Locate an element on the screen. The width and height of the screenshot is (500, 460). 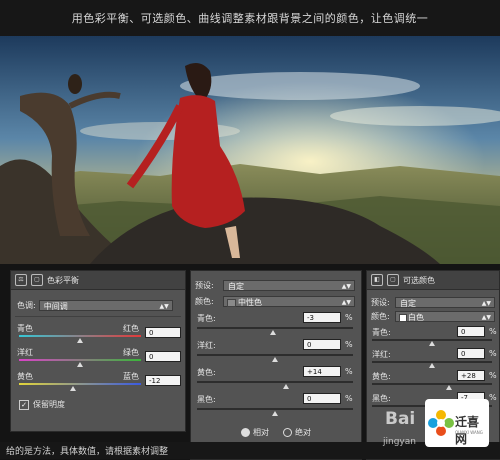
footer-text: 给的是方法，具体数值，请根据素材调整 is located at coordinates (87, 452).